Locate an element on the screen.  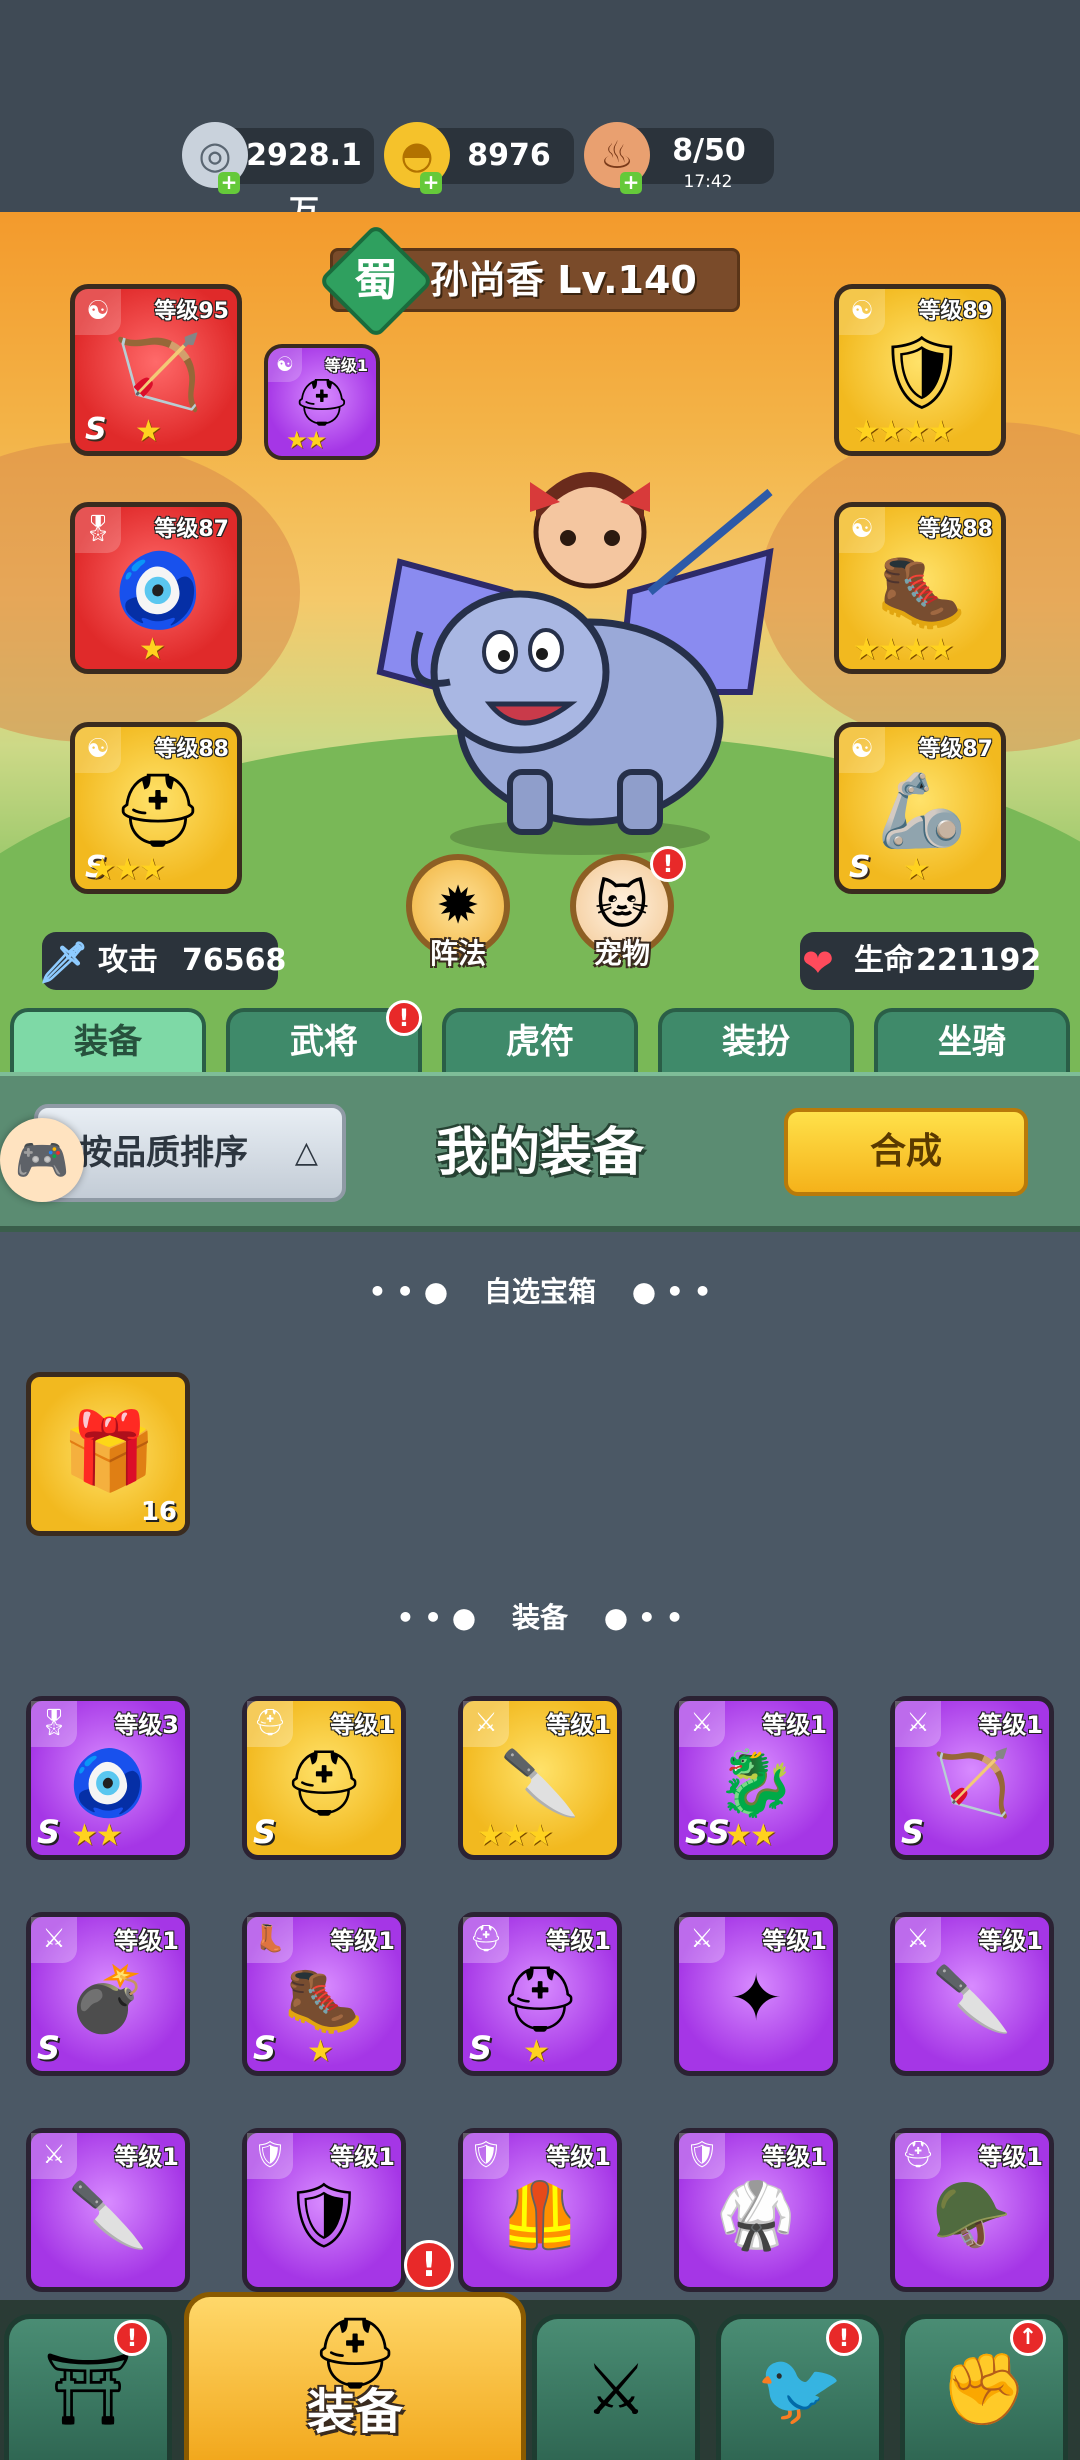
gauntlet-icon: 🦾 is located at coordinates (922, 809).